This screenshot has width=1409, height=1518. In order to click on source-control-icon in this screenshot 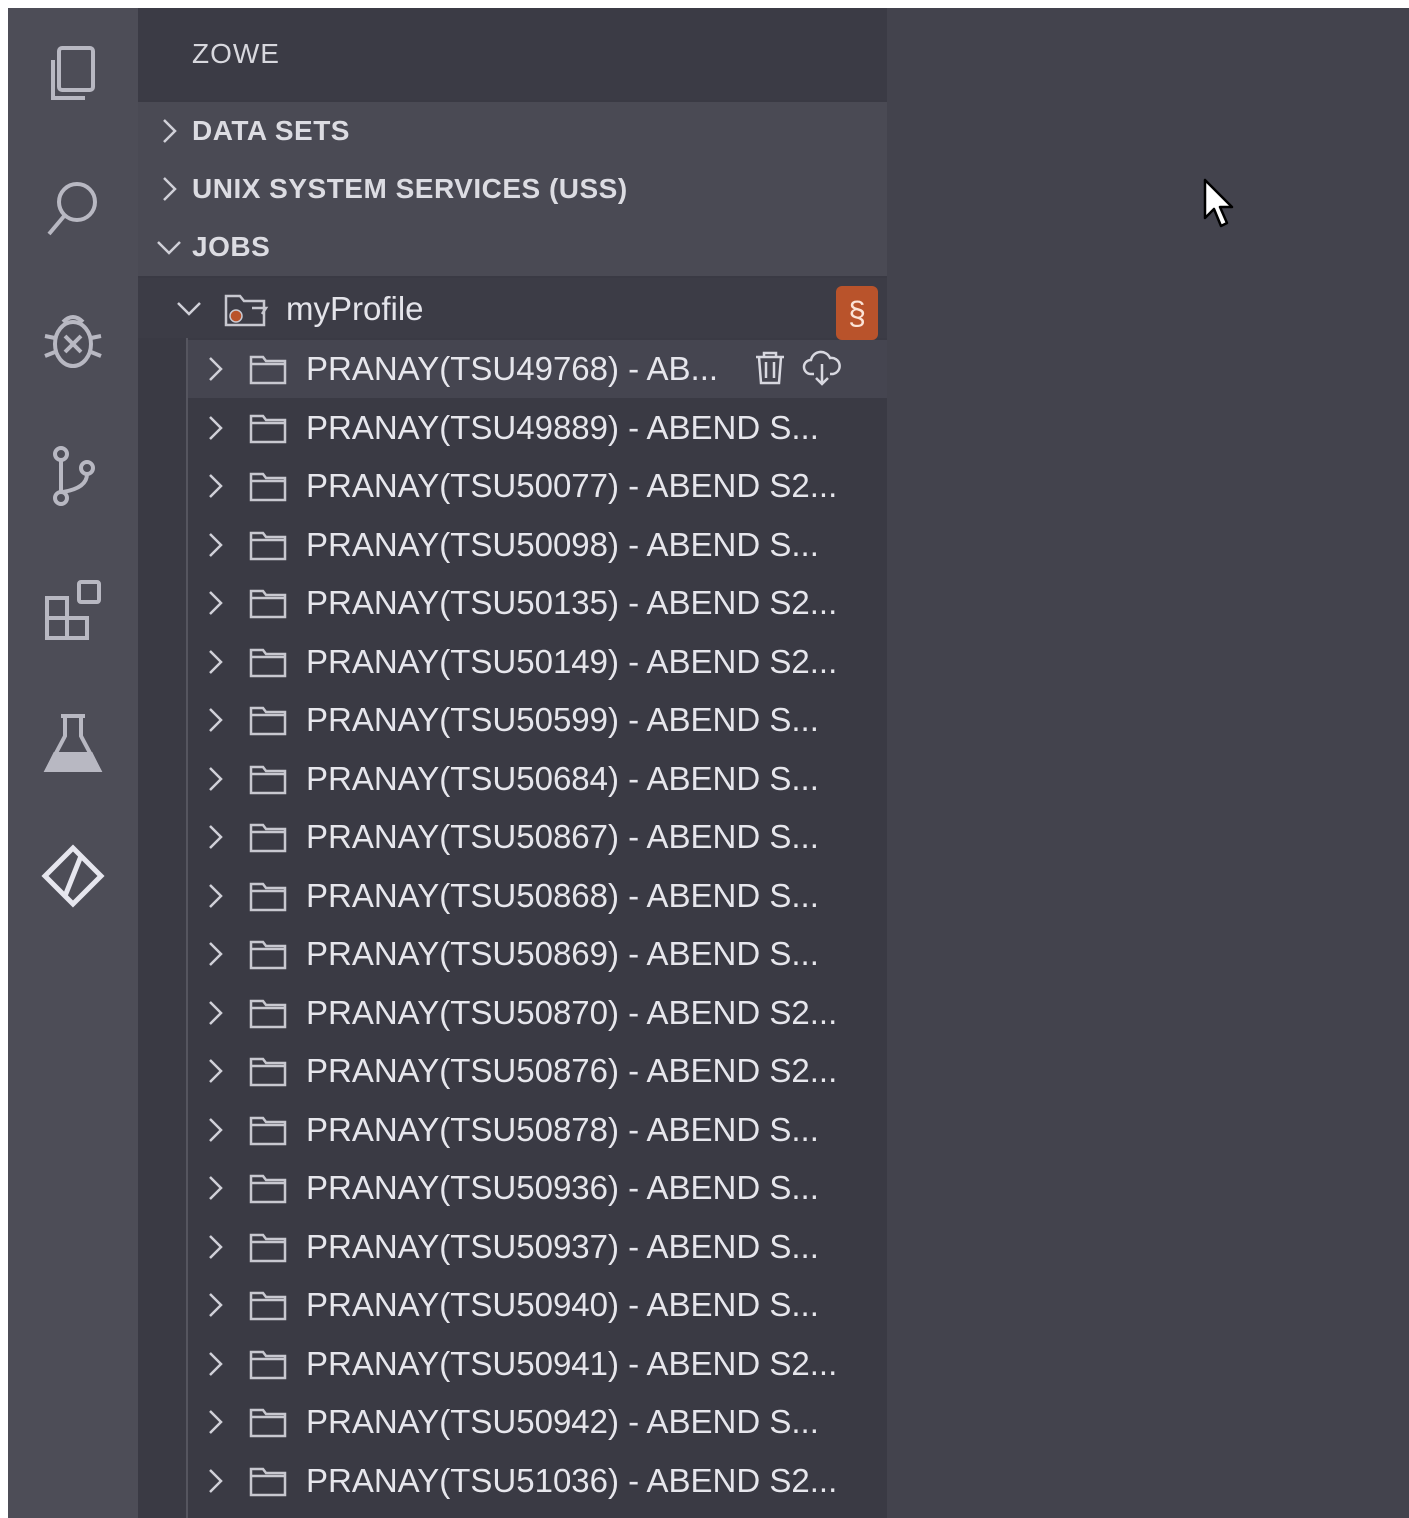, I will do `click(73, 476)`.